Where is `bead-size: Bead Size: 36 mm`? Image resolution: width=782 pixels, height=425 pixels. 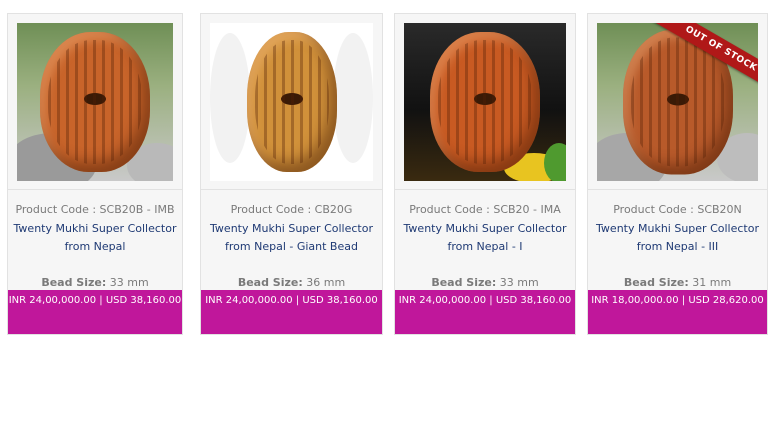
bead-size: Bead Size: 36 mm is located at coordinates (291, 282).